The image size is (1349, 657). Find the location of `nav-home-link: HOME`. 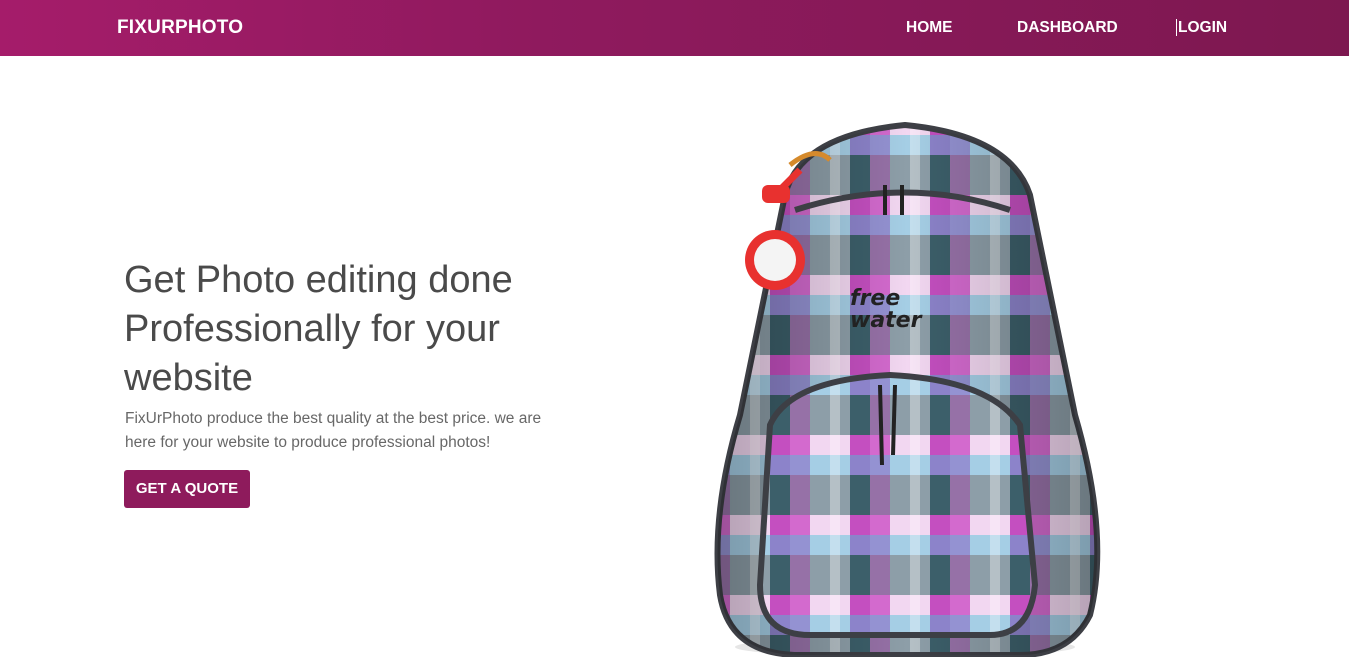

nav-home-link: HOME is located at coordinates (929, 28).